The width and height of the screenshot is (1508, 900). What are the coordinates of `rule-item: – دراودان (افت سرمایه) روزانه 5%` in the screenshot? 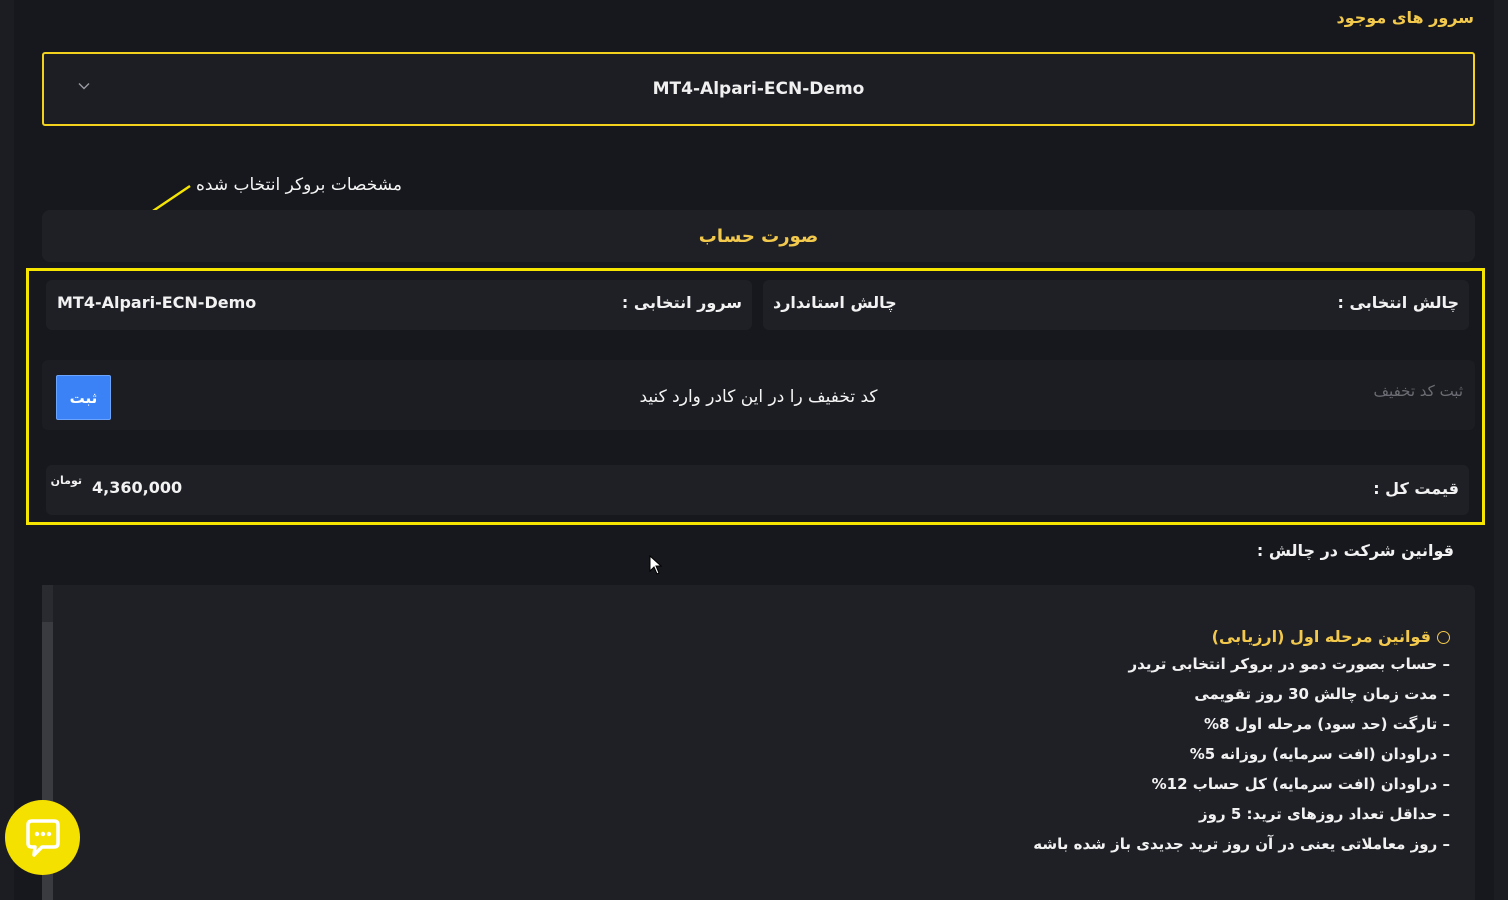 It's located at (1319, 754).